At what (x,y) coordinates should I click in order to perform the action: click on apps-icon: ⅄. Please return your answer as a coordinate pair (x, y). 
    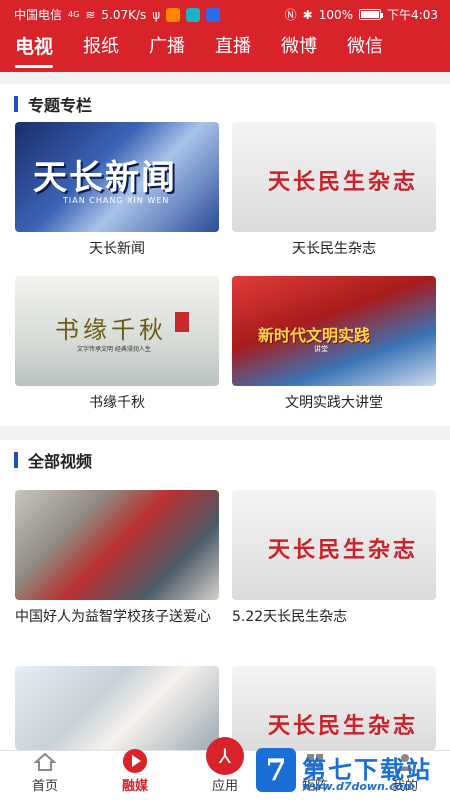
    Looking at the image, I should click on (225, 756).